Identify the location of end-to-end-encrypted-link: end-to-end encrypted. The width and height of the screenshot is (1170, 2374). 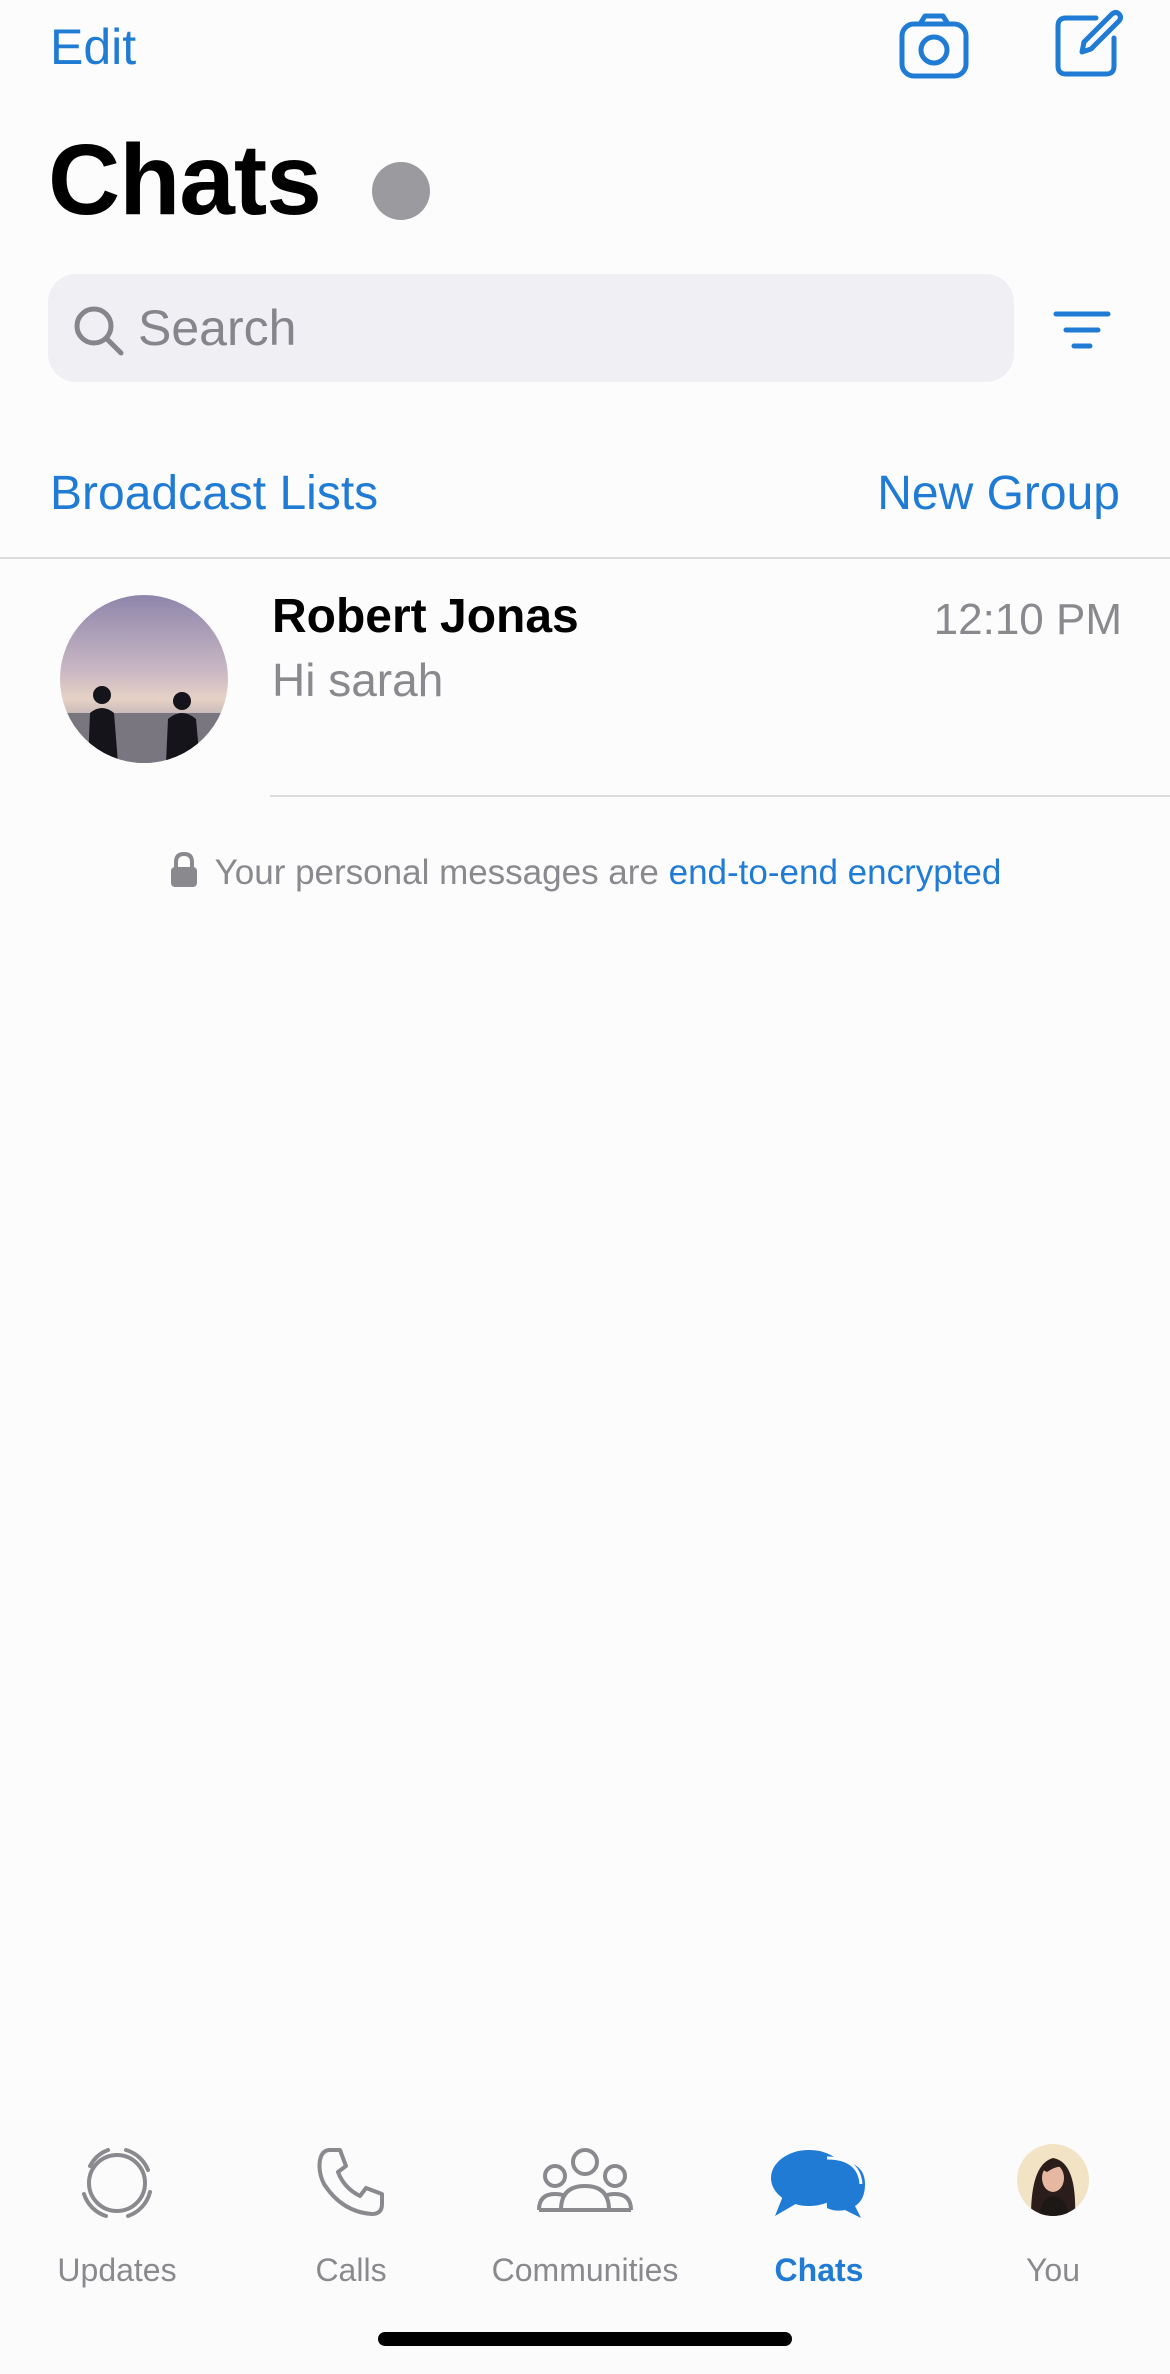
(835, 872).